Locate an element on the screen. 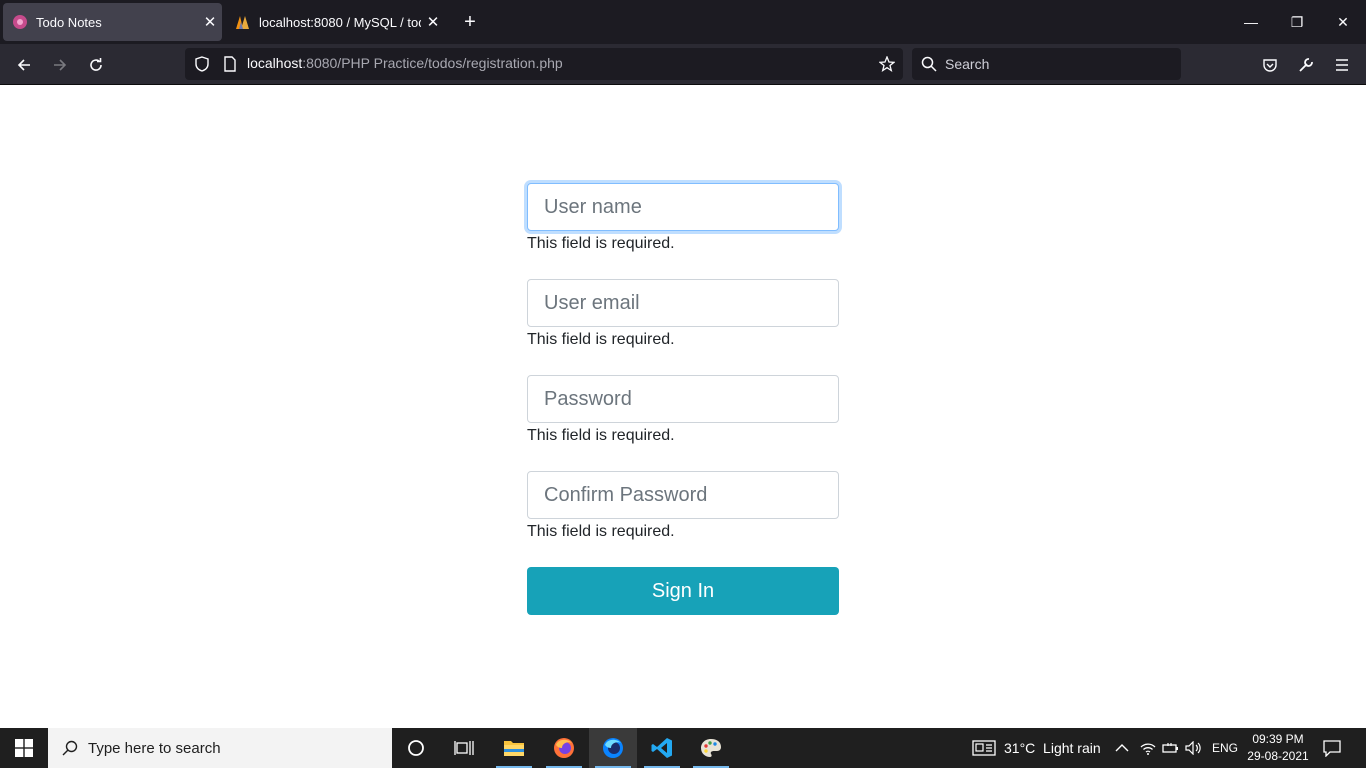 This screenshot has height=768, width=1366. clock-date: 29-08-2021 is located at coordinates (1278, 756).